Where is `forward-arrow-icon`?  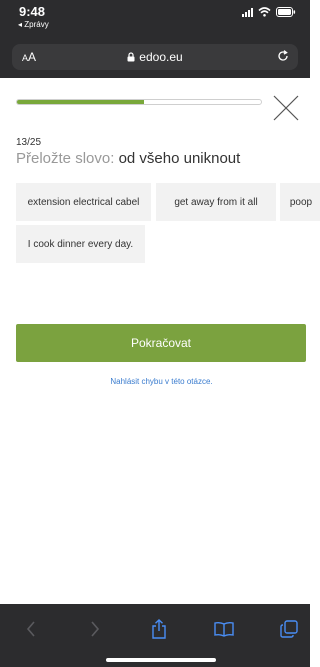
forward-arrow-icon is located at coordinates (95, 629).